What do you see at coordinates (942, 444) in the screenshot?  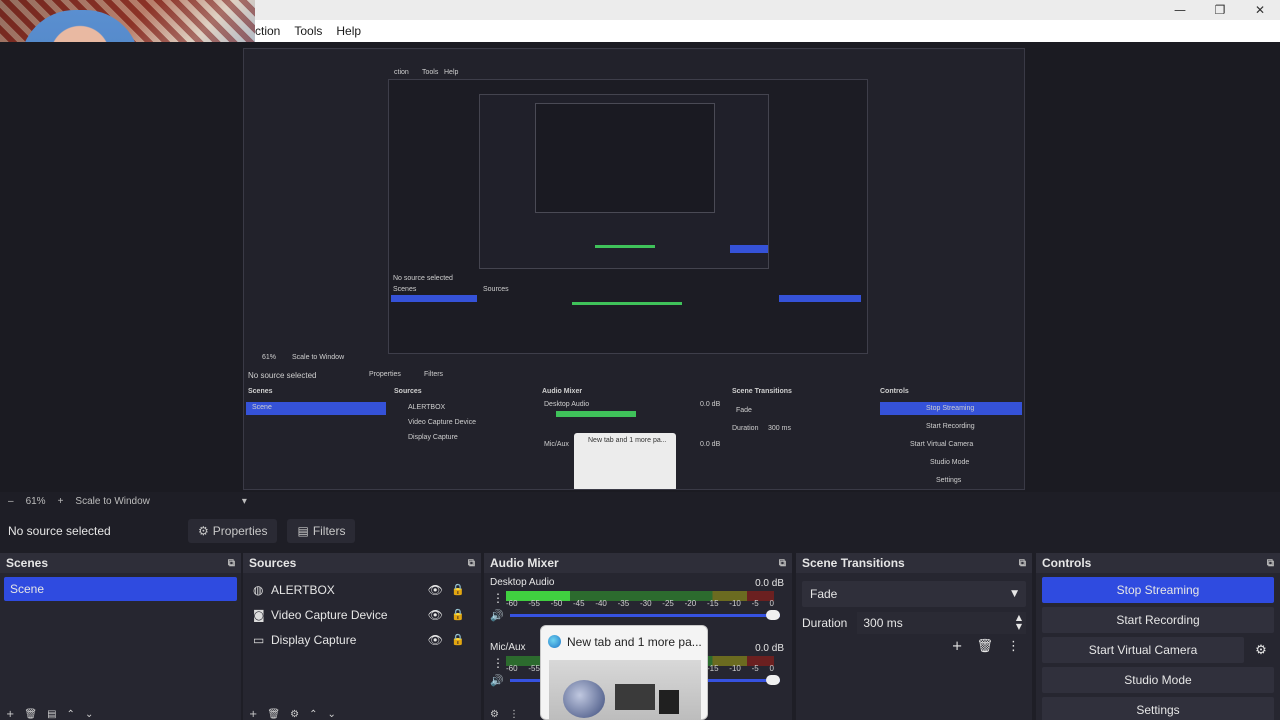 I see `nested-start-virtual-camera: Start Virtual Camera` at bounding box center [942, 444].